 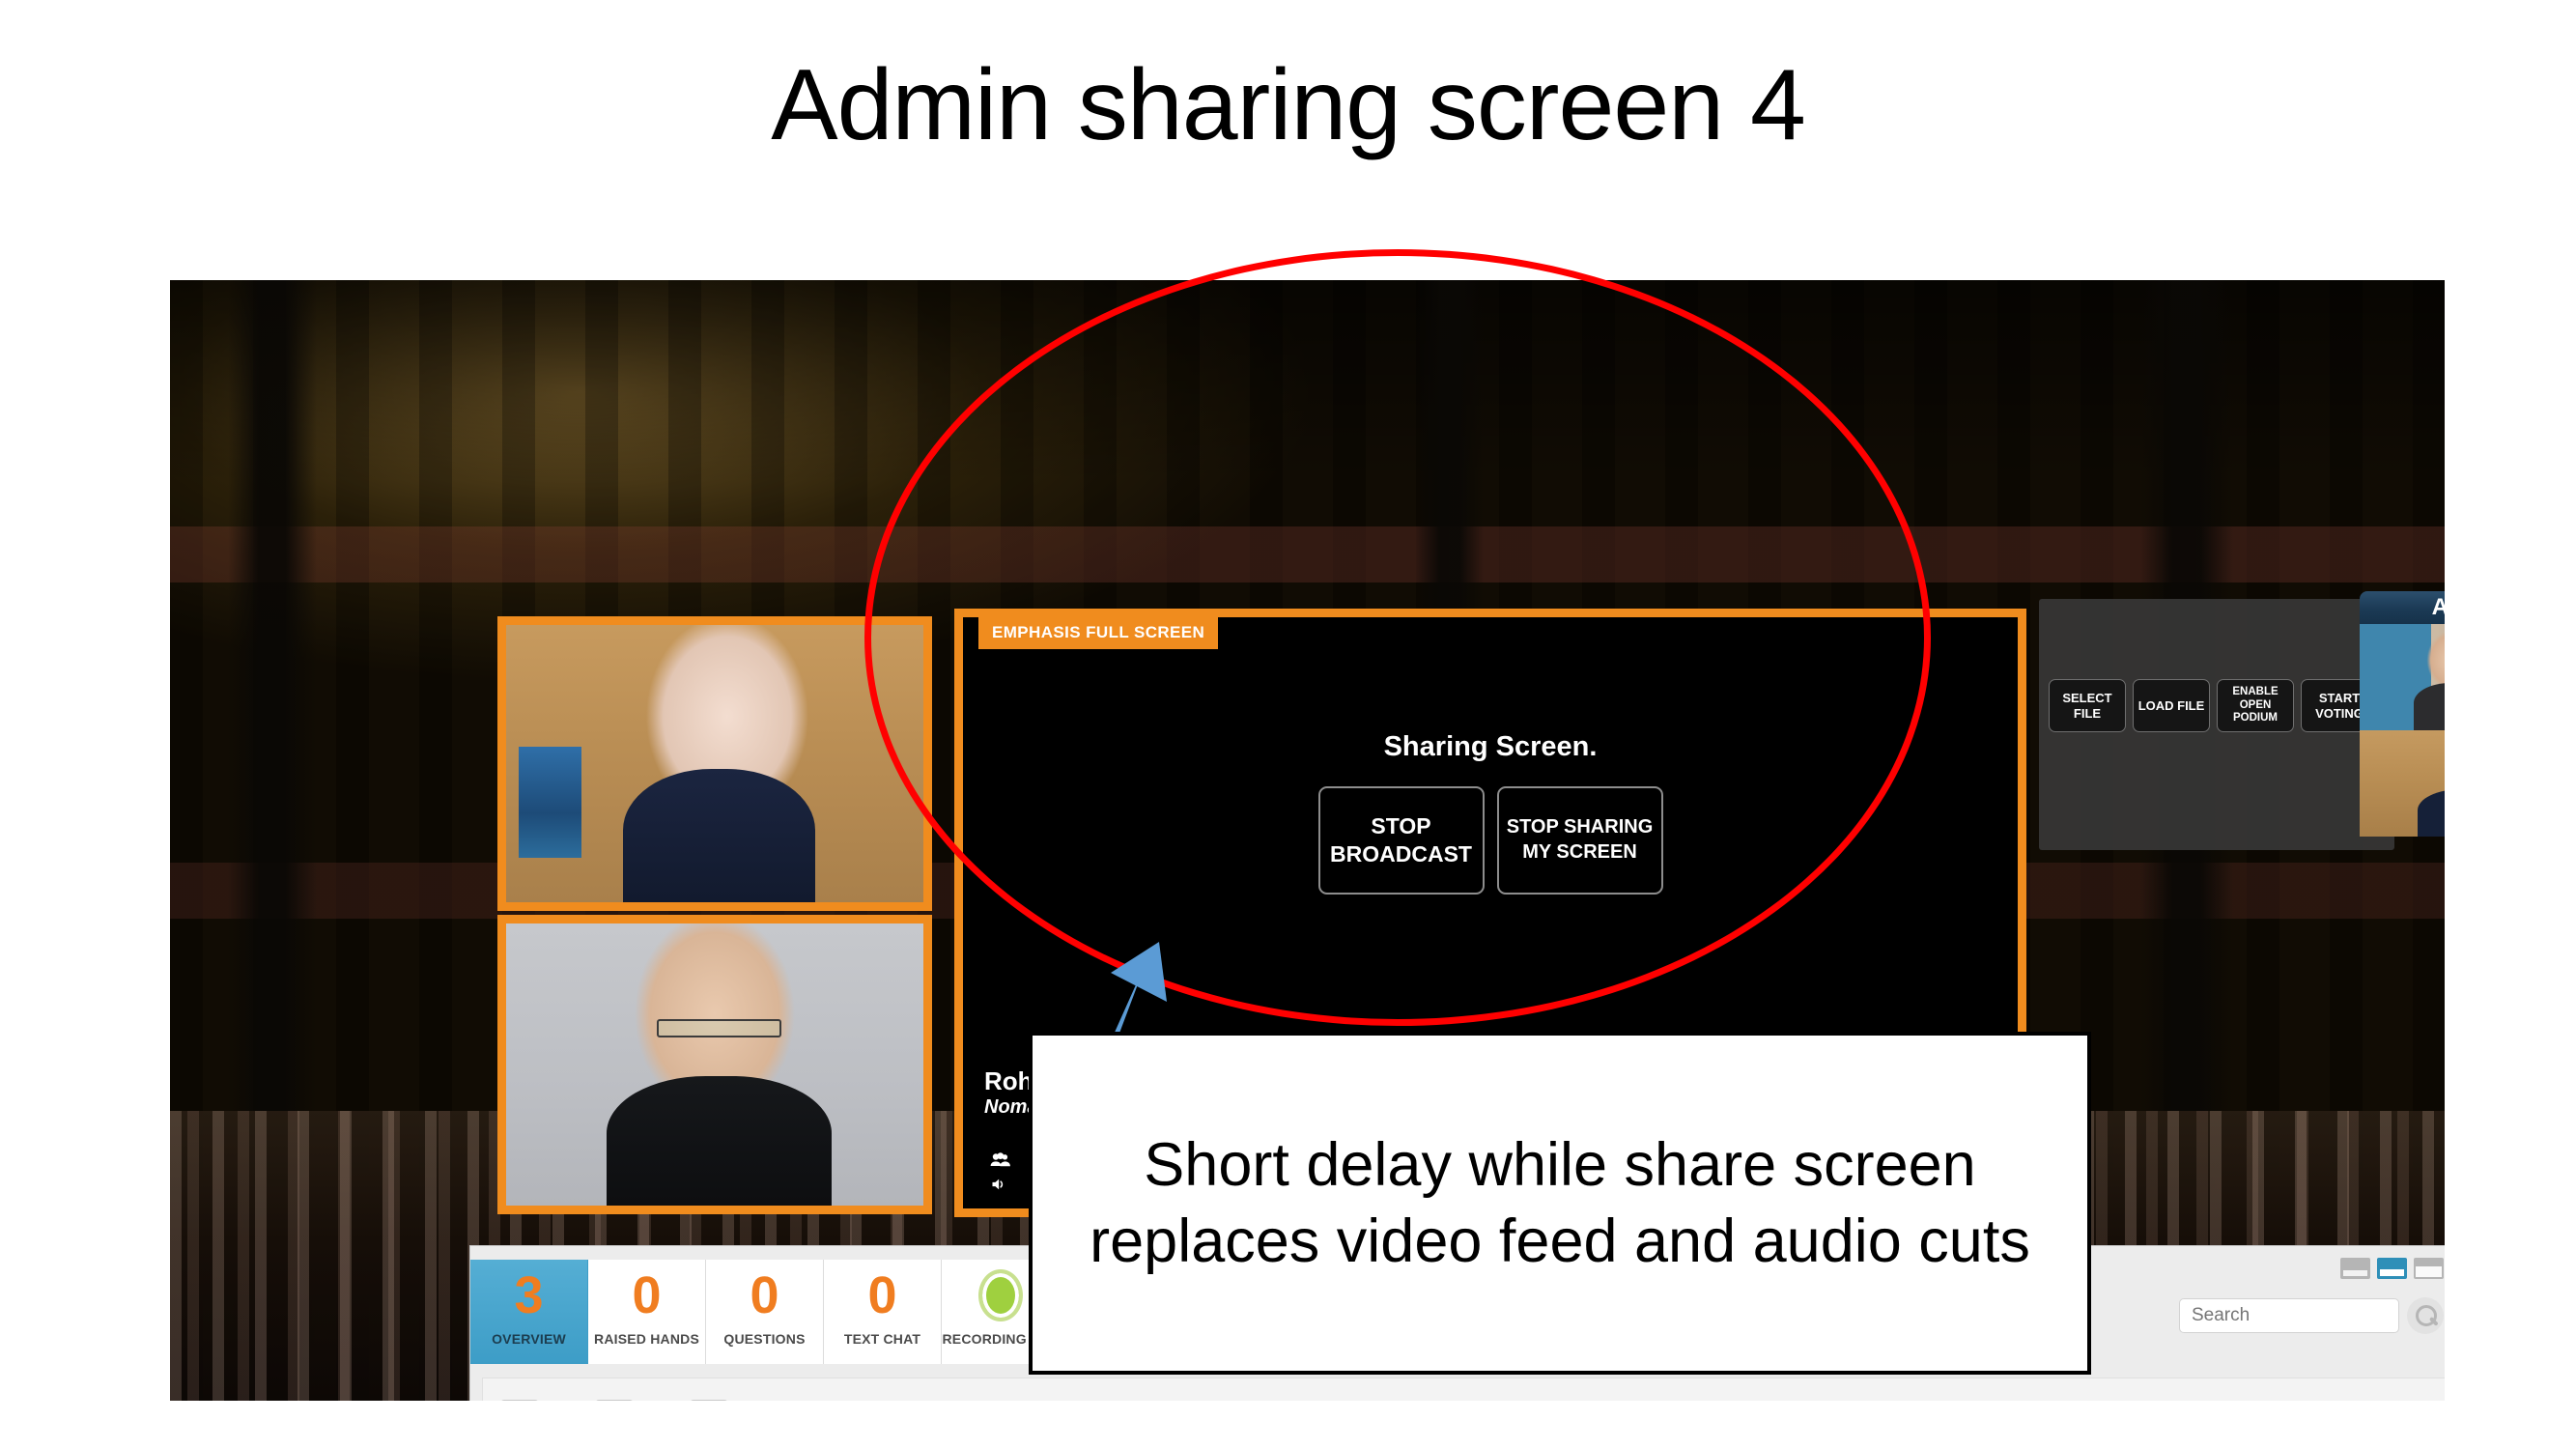 I want to click on tab-text-chat-count: 0, so click(x=882, y=1295).